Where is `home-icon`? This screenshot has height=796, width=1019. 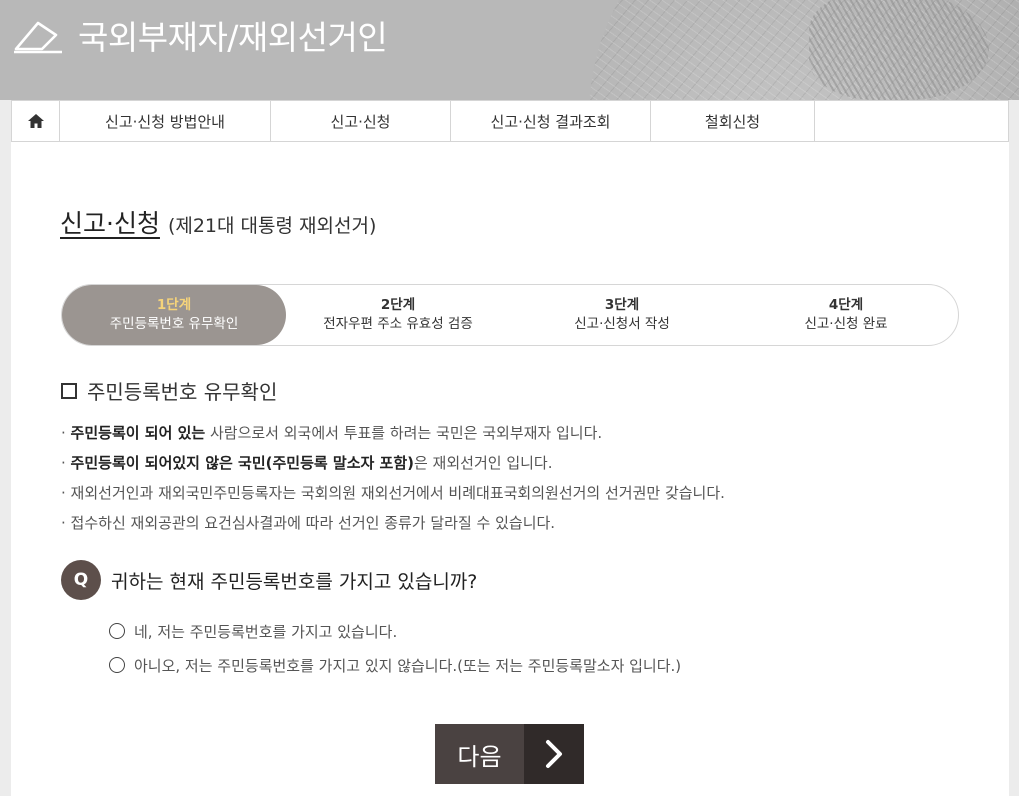
home-icon is located at coordinates (35, 121).